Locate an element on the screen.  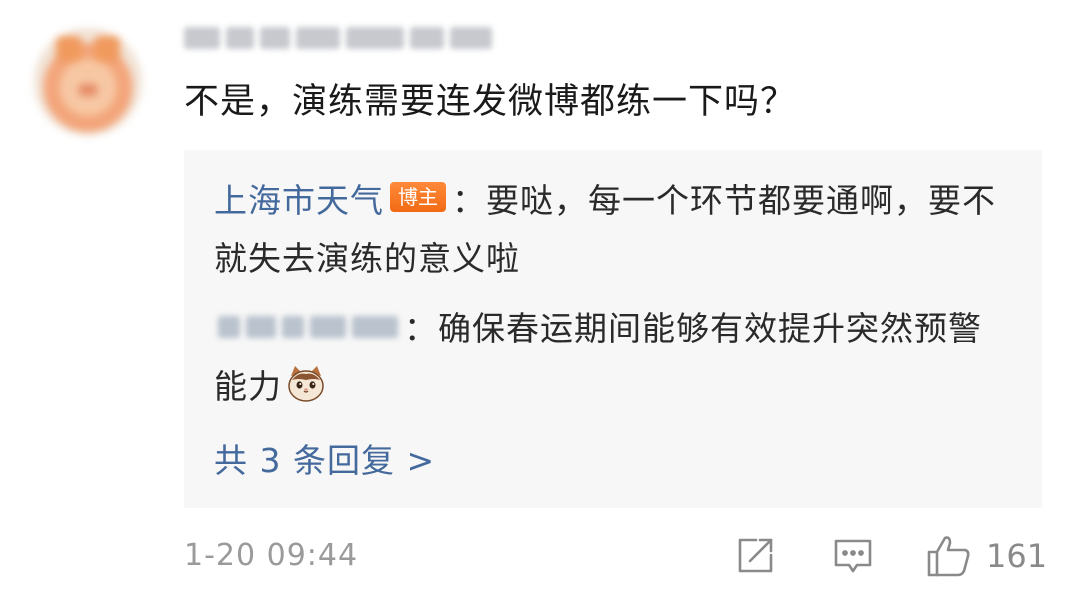
comment-icon is located at coordinates (853, 556).